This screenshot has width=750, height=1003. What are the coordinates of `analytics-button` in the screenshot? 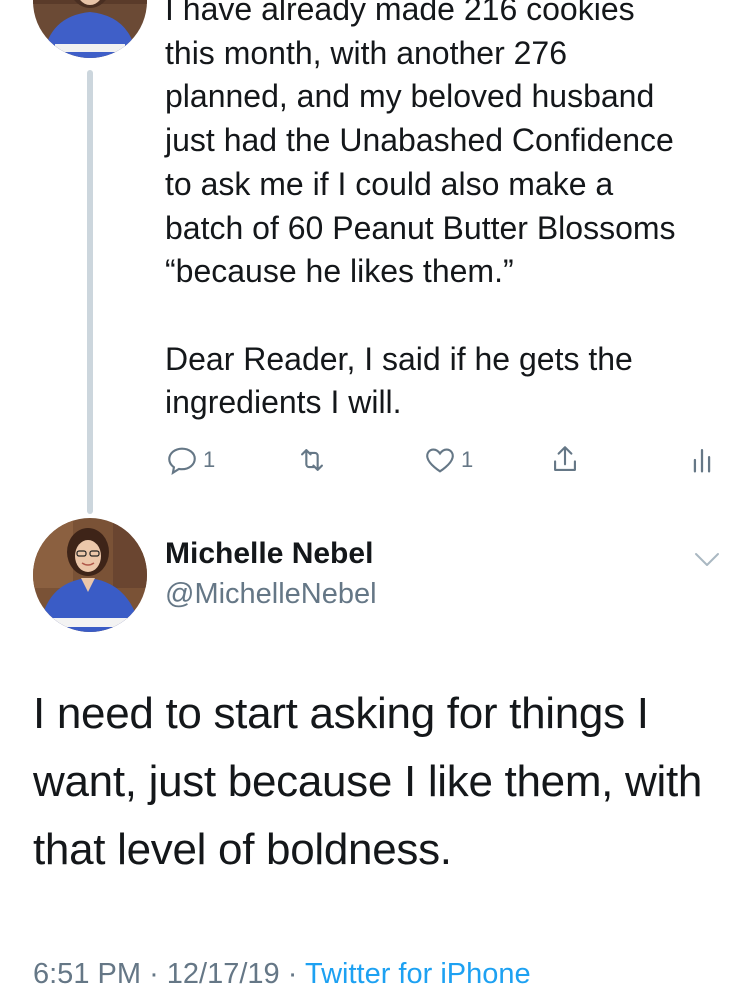 It's located at (702, 460).